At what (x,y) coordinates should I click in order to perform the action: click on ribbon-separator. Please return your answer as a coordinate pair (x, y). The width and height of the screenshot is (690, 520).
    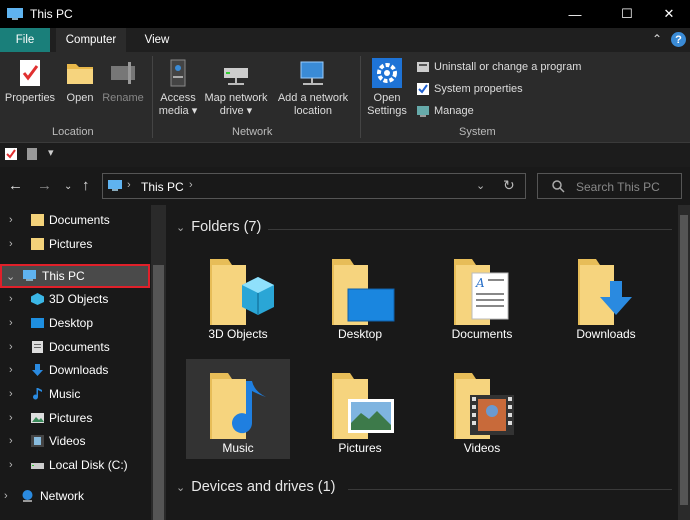
    Looking at the image, I should click on (152, 97).